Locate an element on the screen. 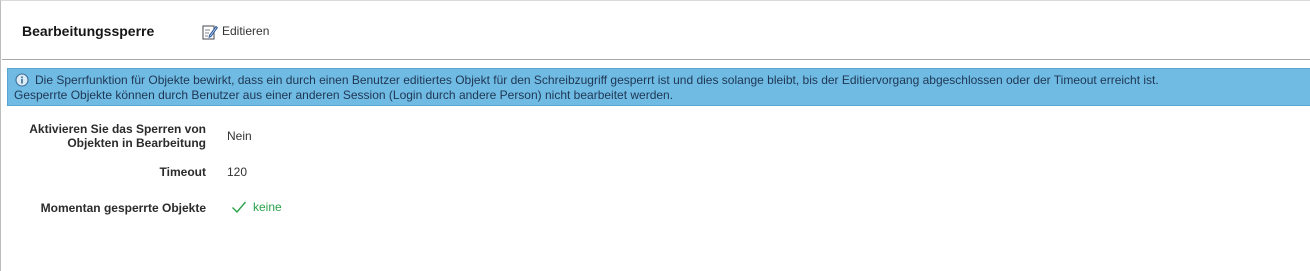 The image size is (1310, 271). locked-objects-value-text: keine is located at coordinates (267, 207).